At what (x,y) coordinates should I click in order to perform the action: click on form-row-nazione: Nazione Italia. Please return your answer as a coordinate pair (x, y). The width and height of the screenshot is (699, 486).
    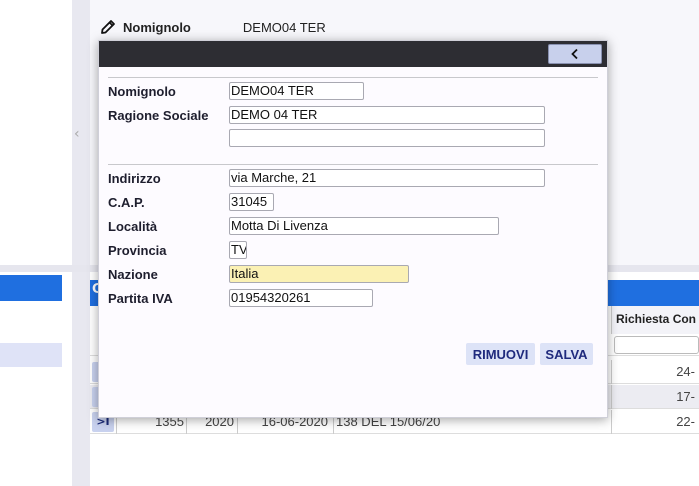
    Looking at the image, I should click on (258, 274).